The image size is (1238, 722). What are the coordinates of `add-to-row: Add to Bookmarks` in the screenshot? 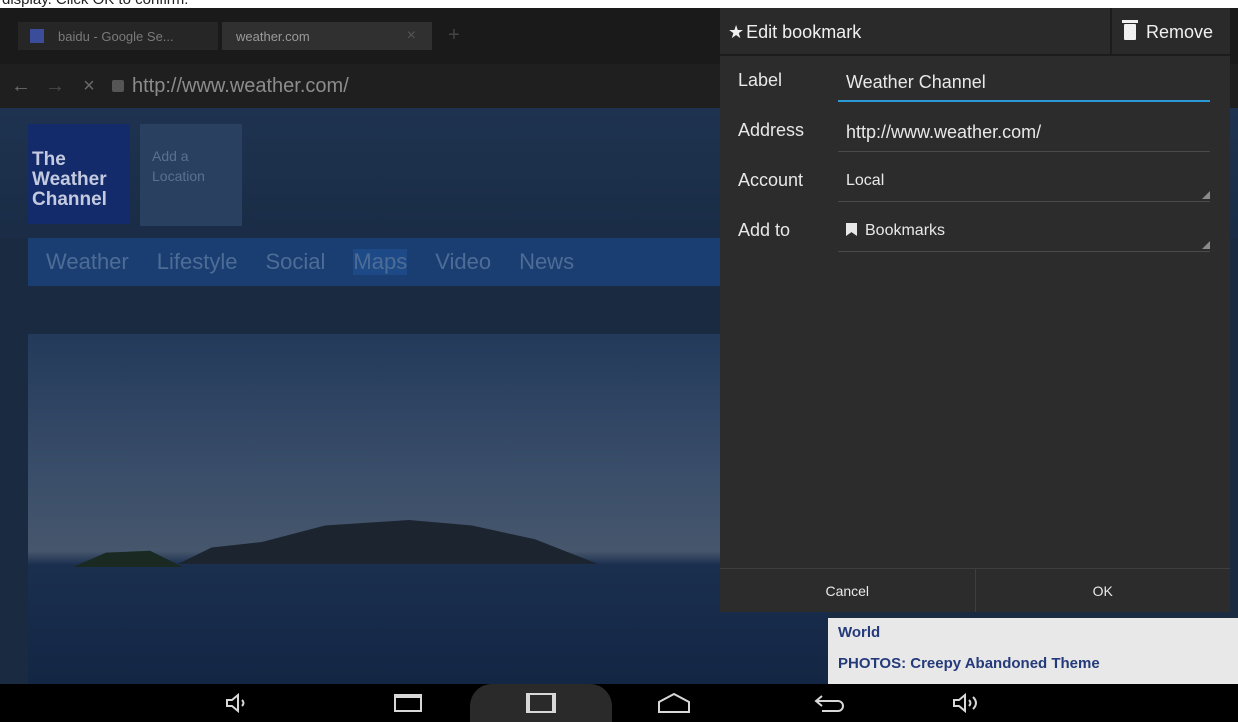 It's located at (975, 232).